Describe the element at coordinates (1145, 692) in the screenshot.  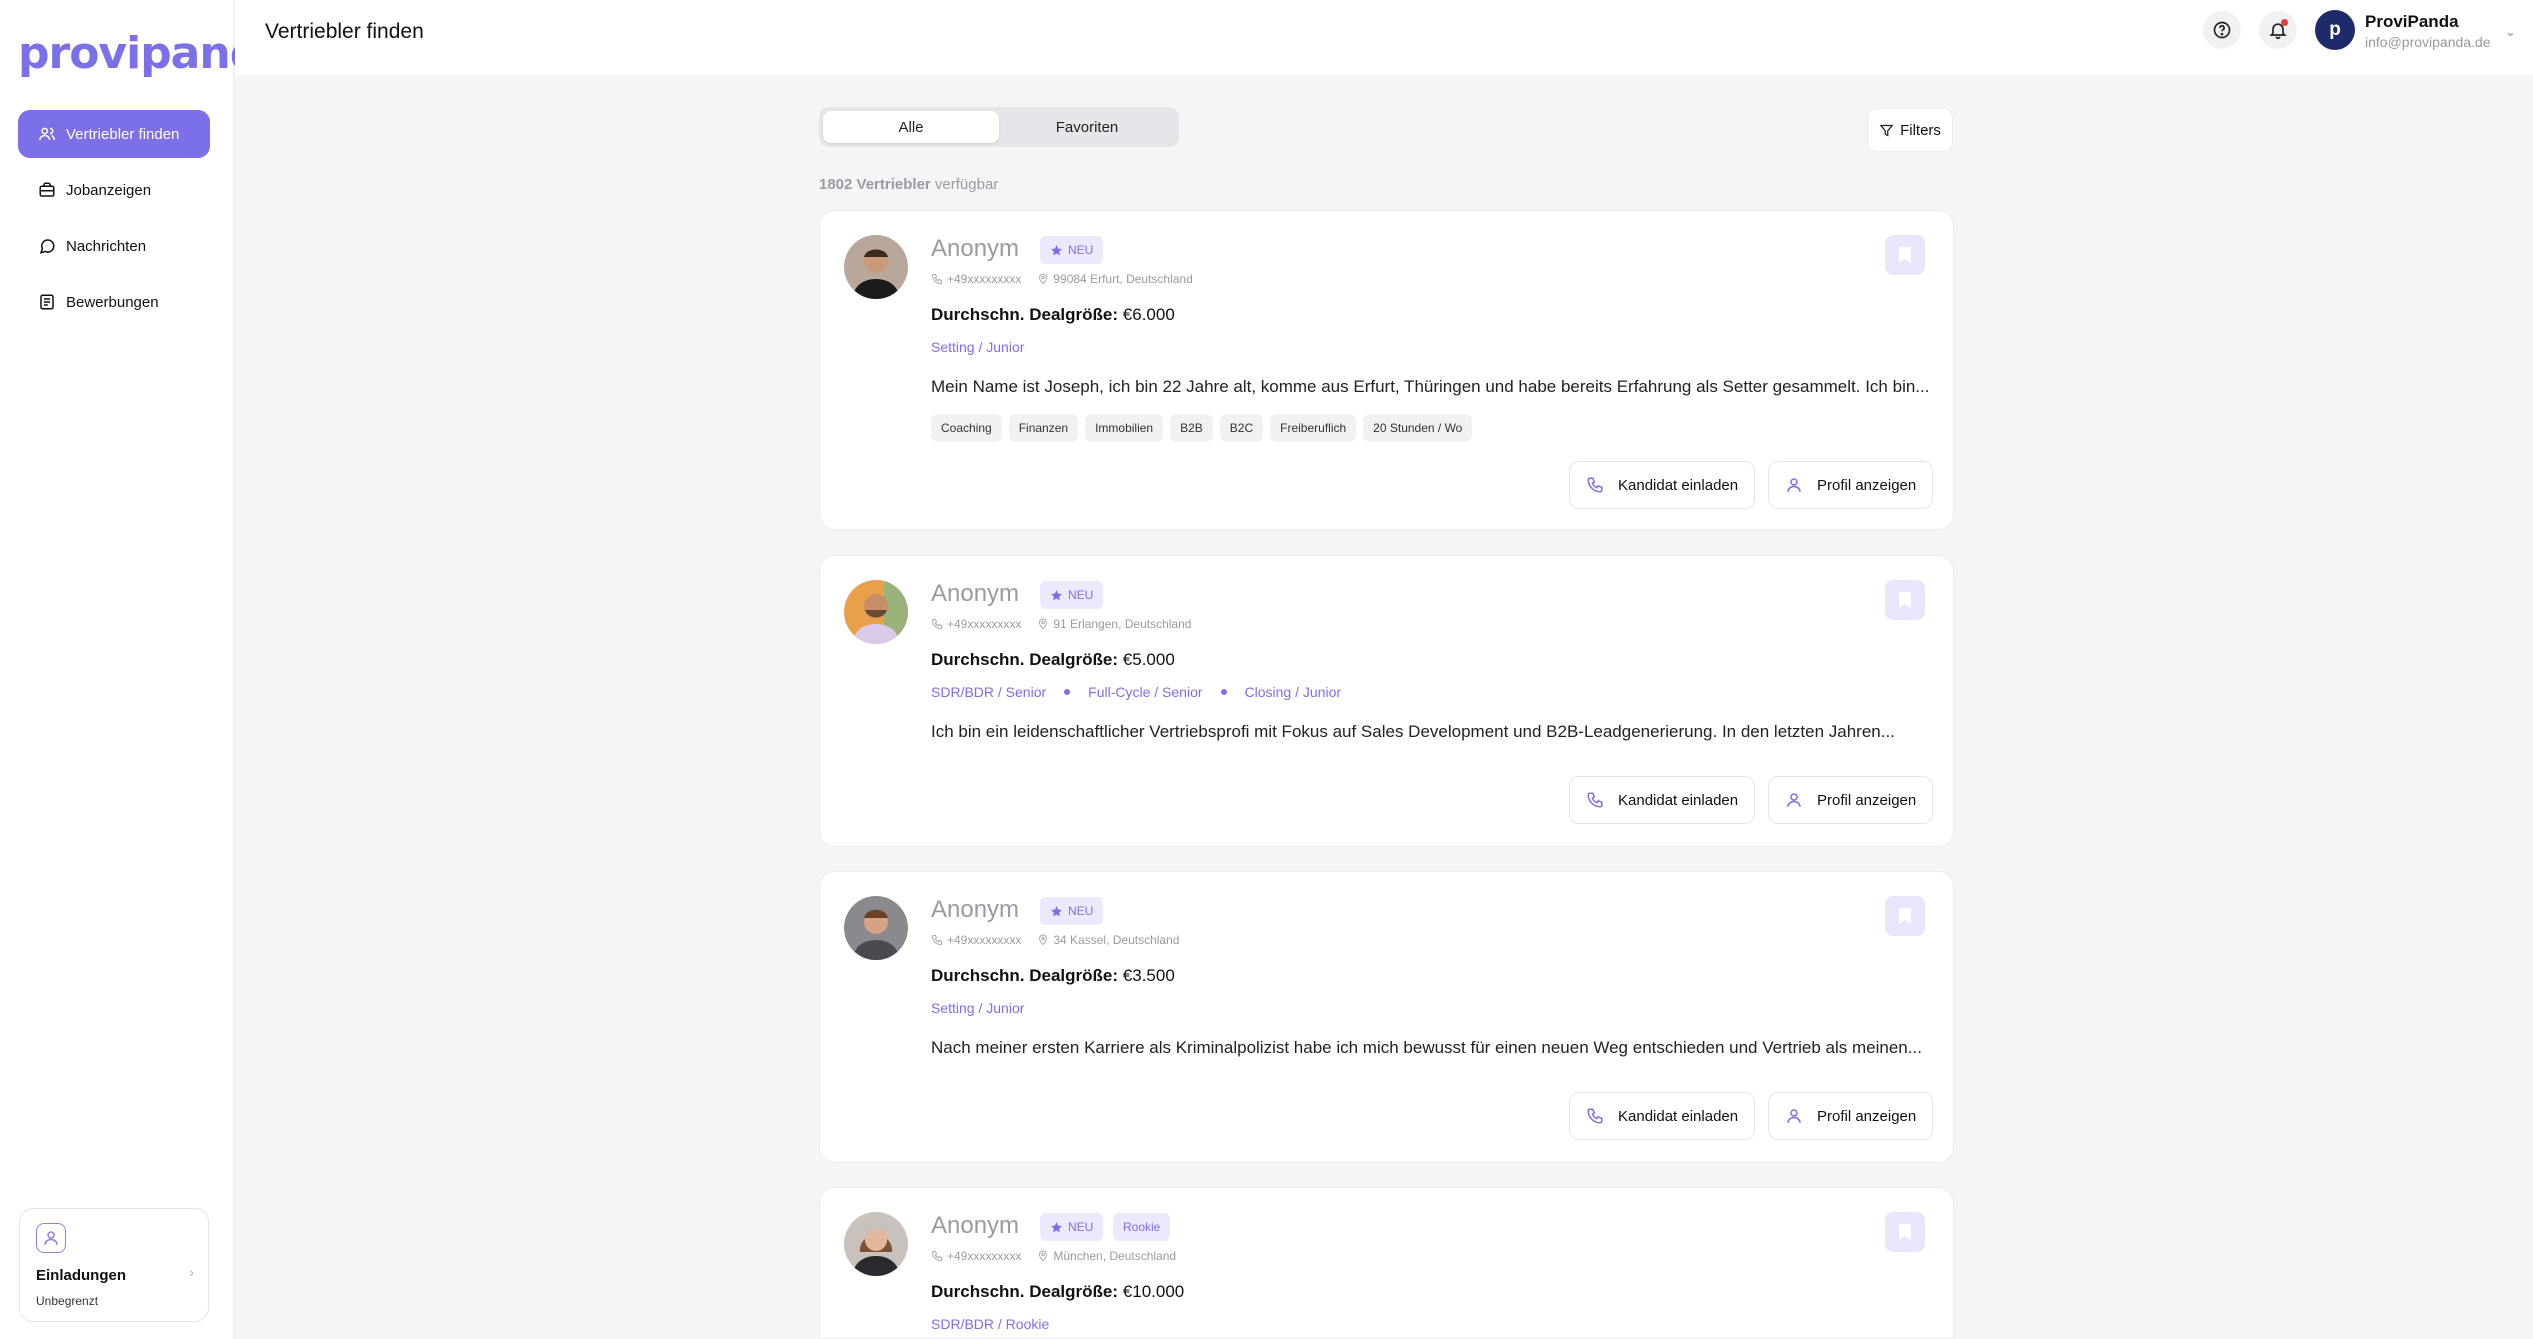
I see `role-label: Full-Cycle / Senior` at that location.